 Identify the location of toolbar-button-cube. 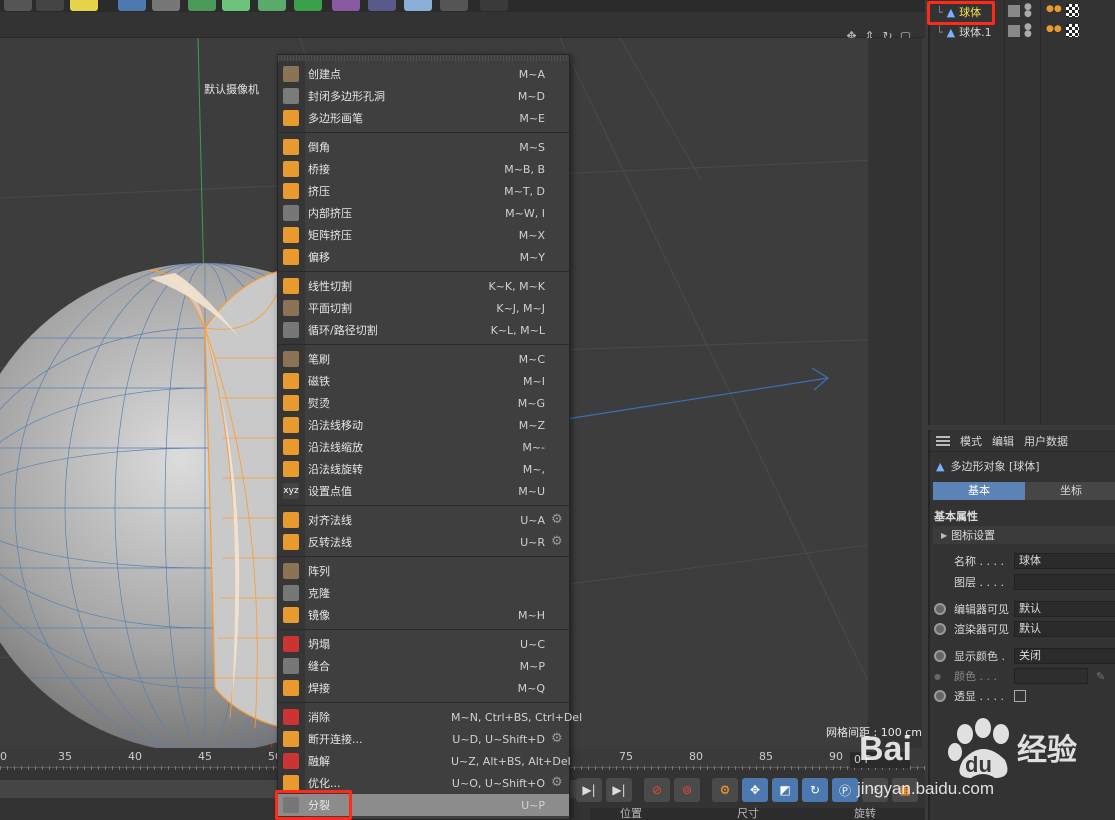
(132, 5).